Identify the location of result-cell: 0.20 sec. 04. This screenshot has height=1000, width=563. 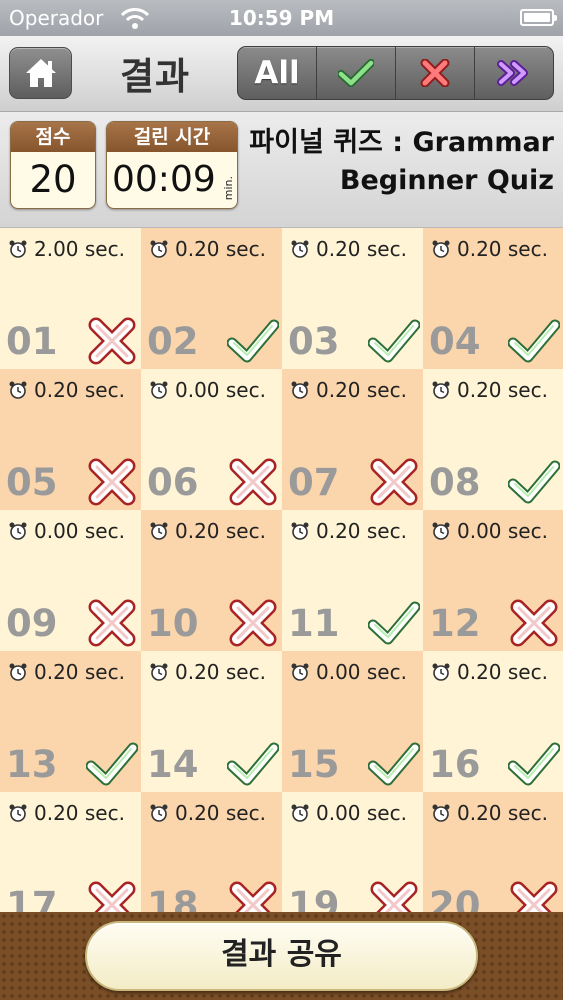
(493, 298).